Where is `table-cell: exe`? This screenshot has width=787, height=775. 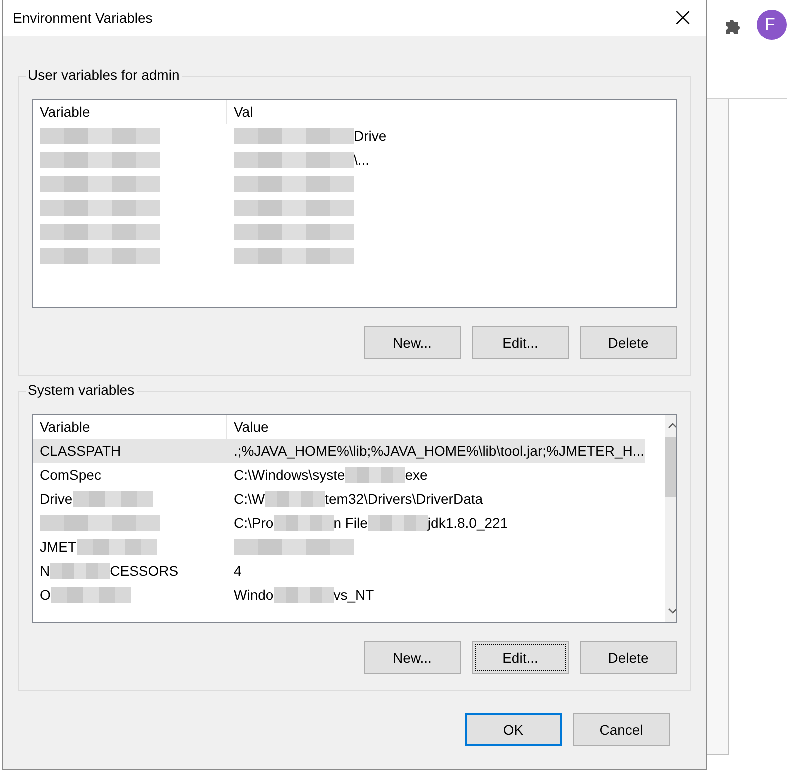 table-cell: exe is located at coordinates (416, 475).